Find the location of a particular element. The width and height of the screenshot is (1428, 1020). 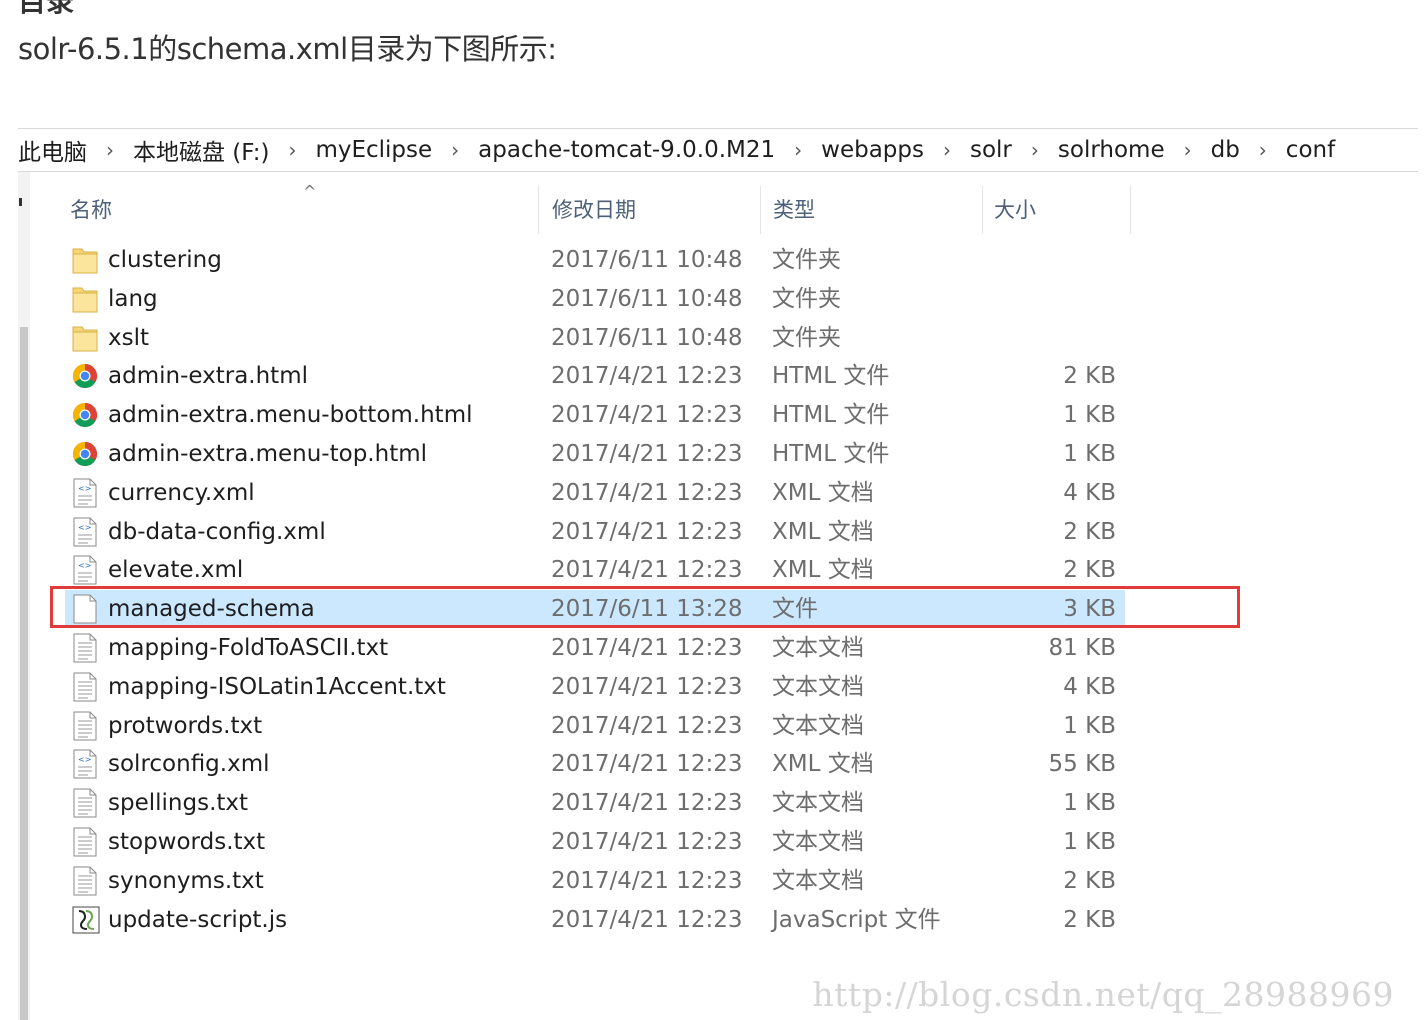

file-row: managed-schema 2017/6/11 13:28 文件 3 KB is located at coordinates (729, 607).